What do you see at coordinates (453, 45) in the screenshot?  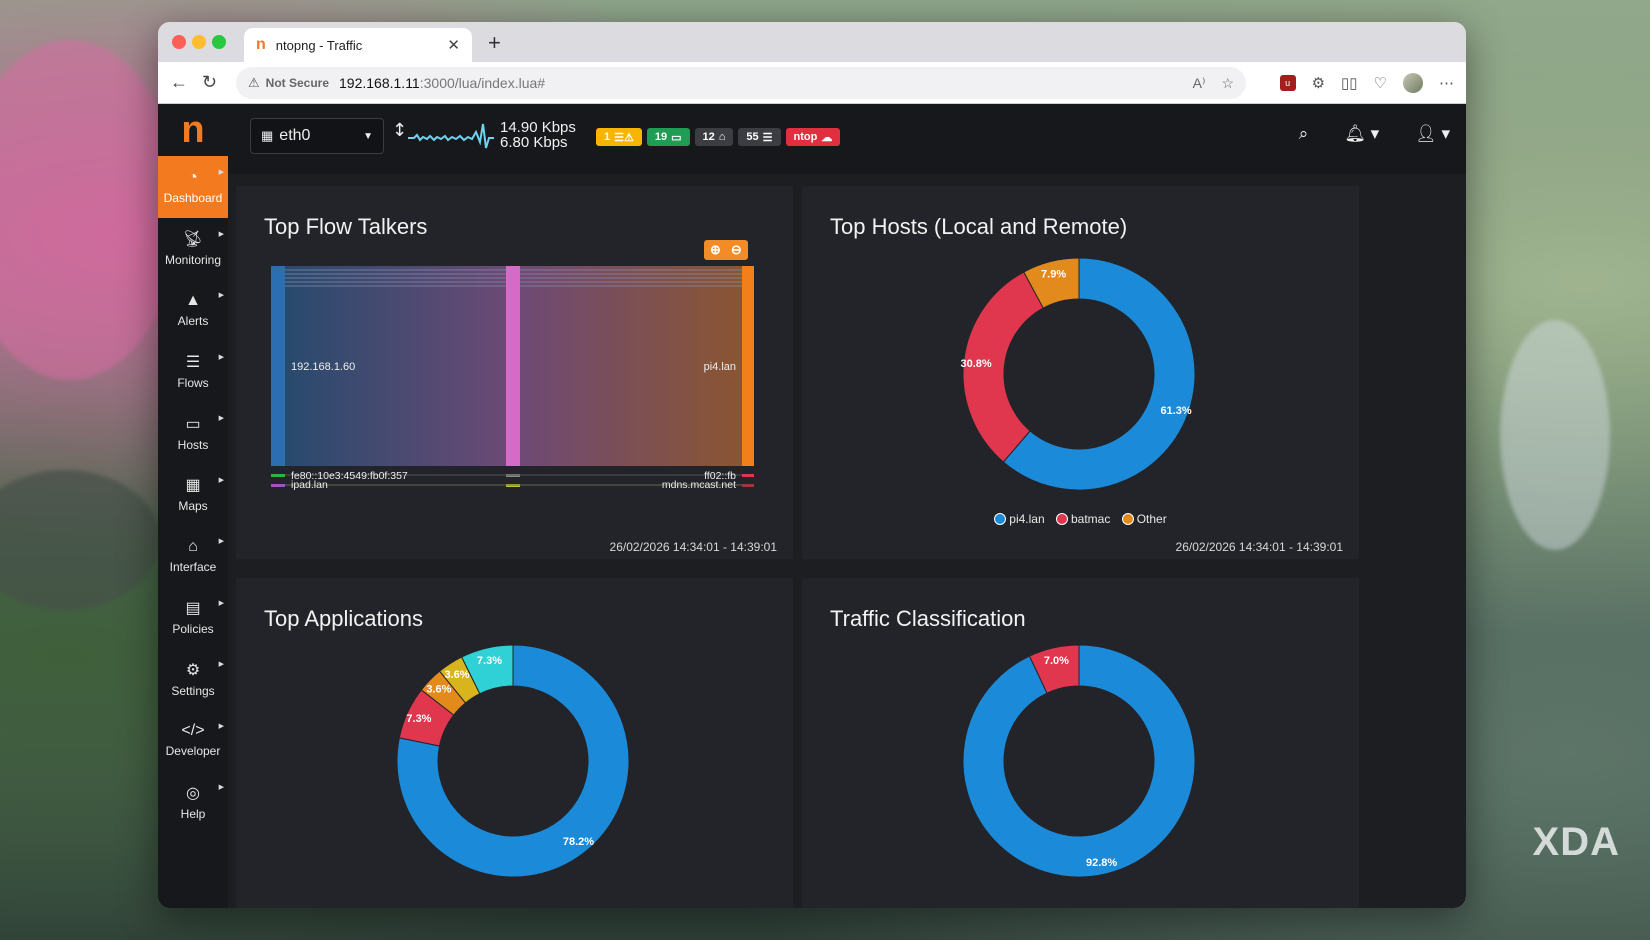 I see `close-tab-icon: ✕` at bounding box center [453, 45].